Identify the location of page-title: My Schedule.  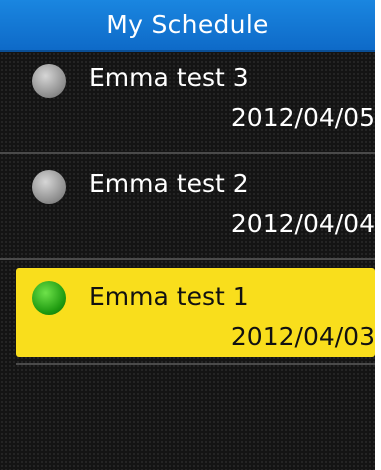
(187, 24).